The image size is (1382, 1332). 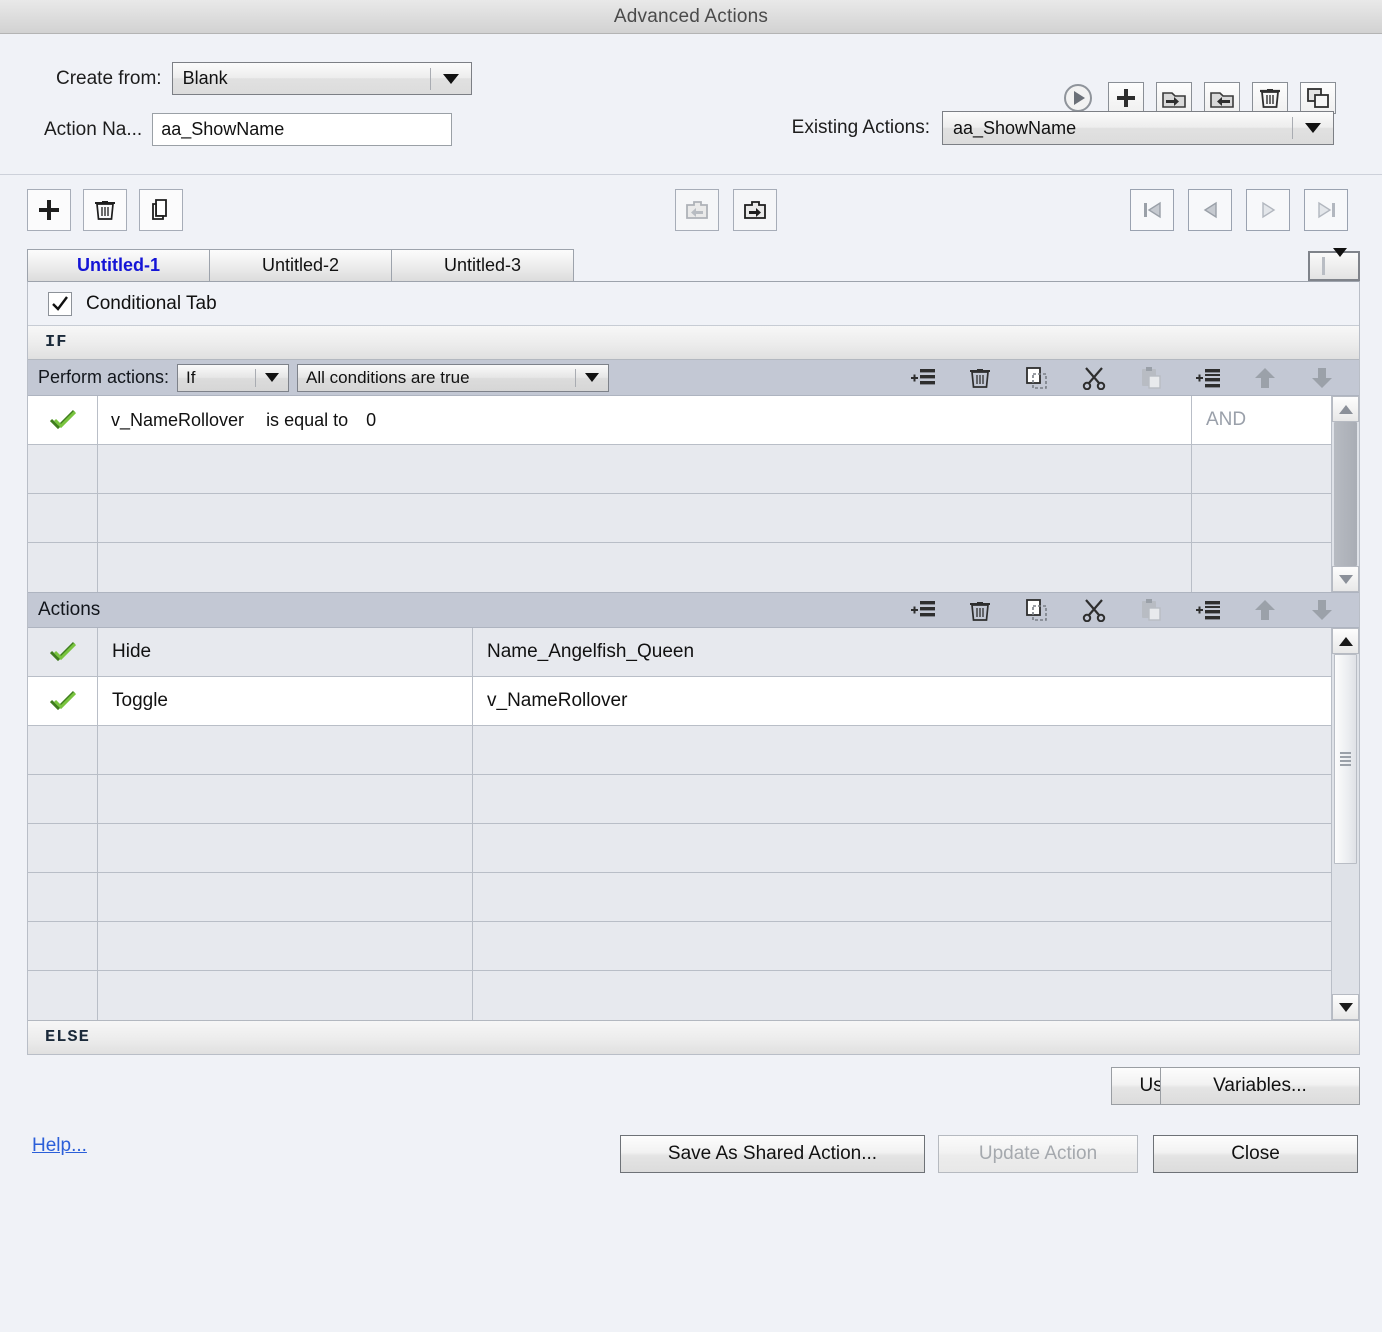 I want to click on action-name: Toggle, so click(x=285, y=701).